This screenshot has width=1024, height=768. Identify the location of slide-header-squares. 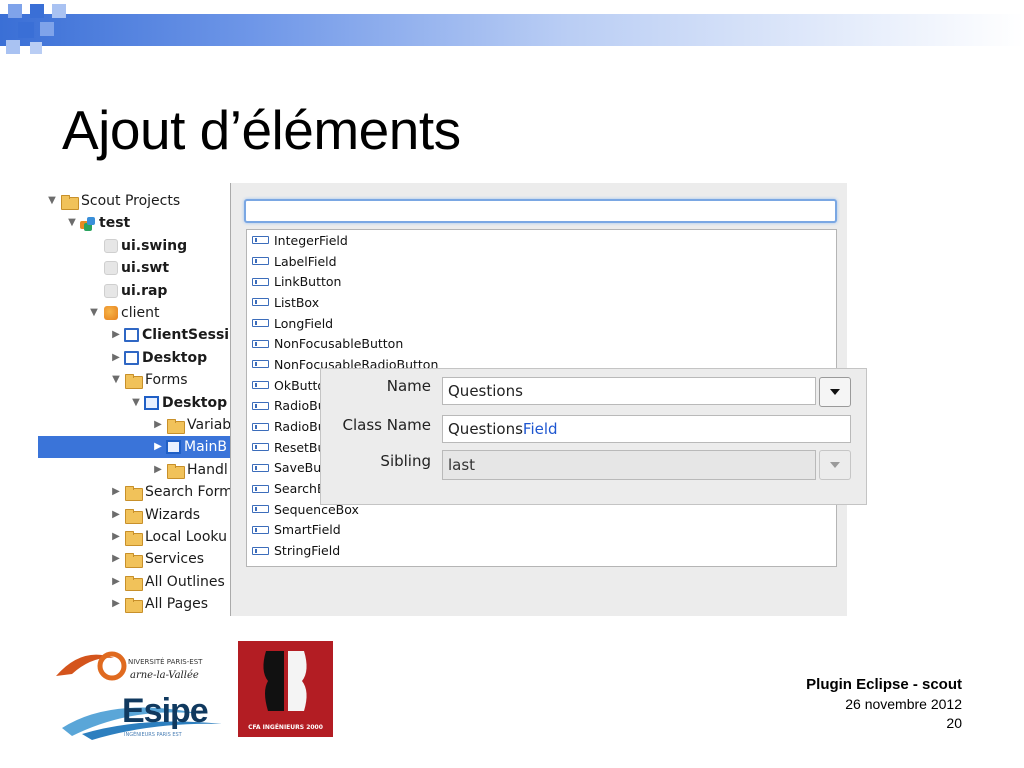
(40, 30).